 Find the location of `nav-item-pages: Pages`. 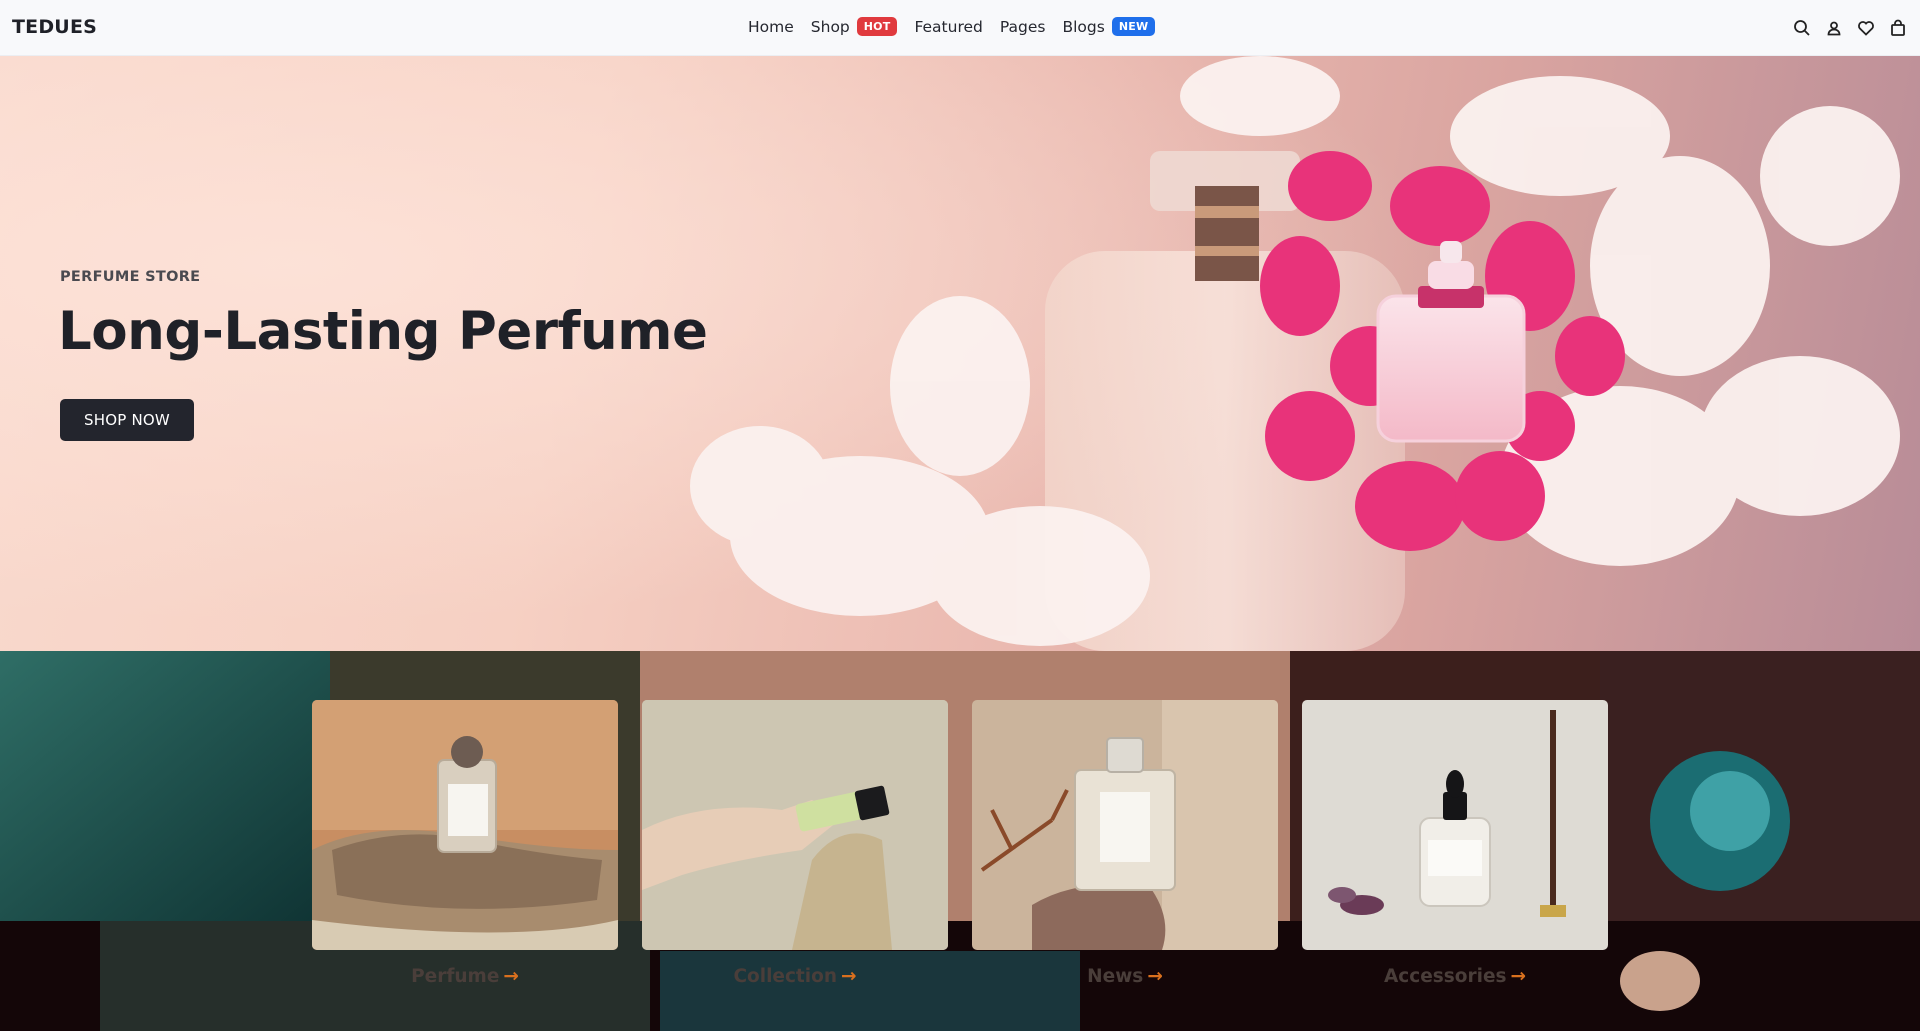

nav-item-pages: Pages is located at coordinates (1023, 27).